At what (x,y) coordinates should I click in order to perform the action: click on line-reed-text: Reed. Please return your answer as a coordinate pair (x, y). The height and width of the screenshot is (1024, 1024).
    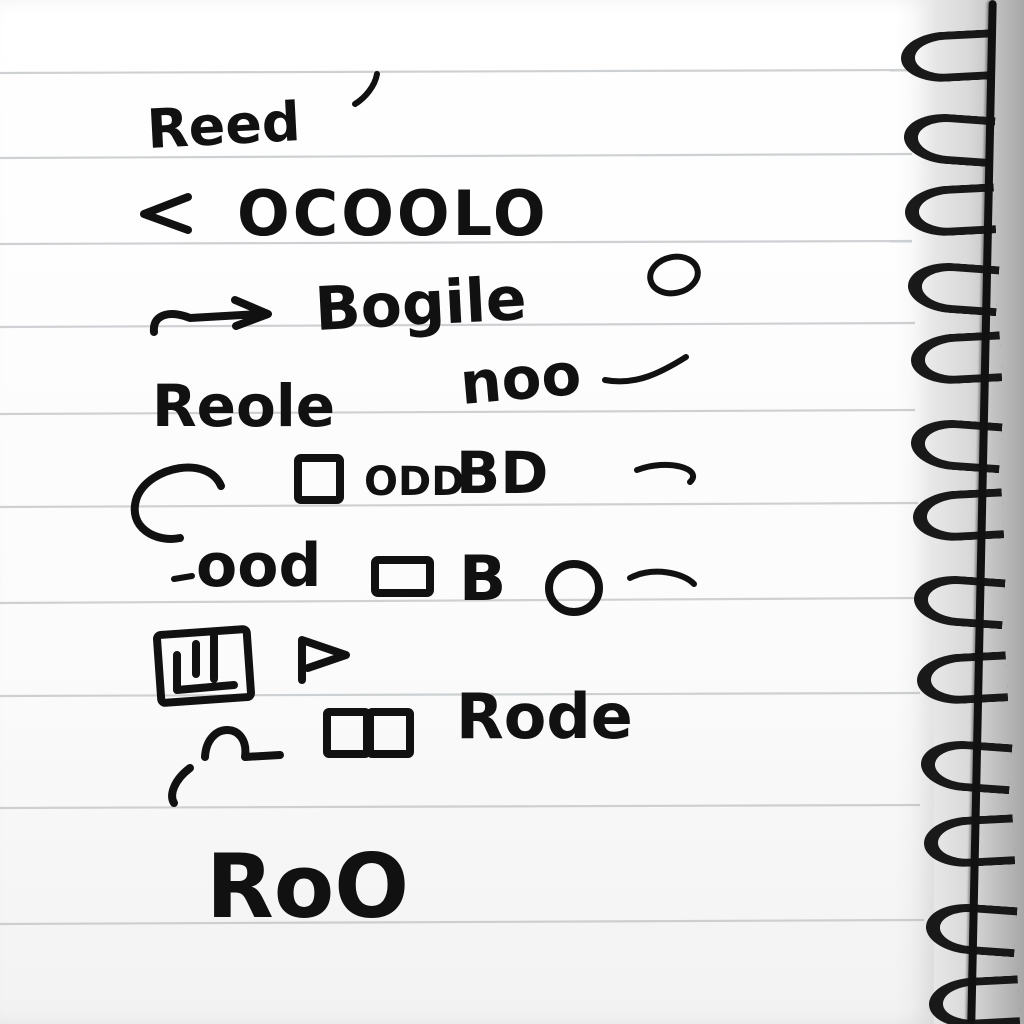
    Looking at the image, I should click on (223, 125).